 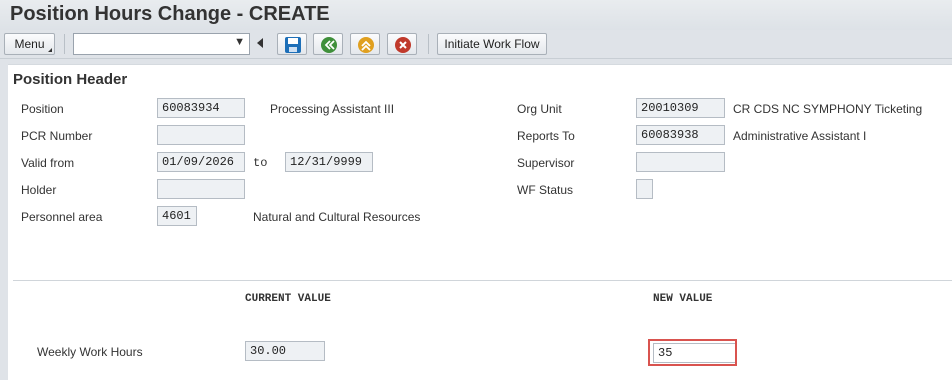 What do you see at coordinates (546, 163) in the screenshot?
I see `supervisor-label: Supervisor` at bounding box center [546, 163].